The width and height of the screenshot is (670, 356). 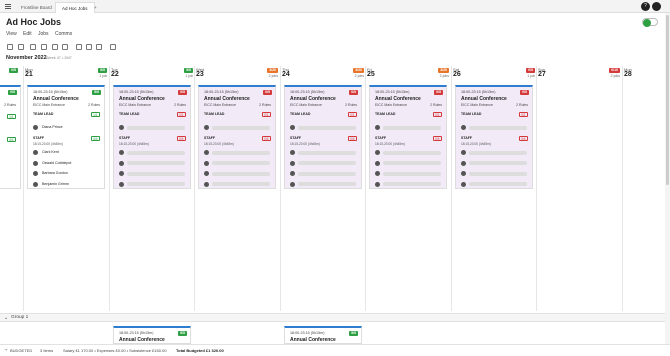 I want to click on day-header: Sat 26 0/5 1 job, so click(x=496, y=72).